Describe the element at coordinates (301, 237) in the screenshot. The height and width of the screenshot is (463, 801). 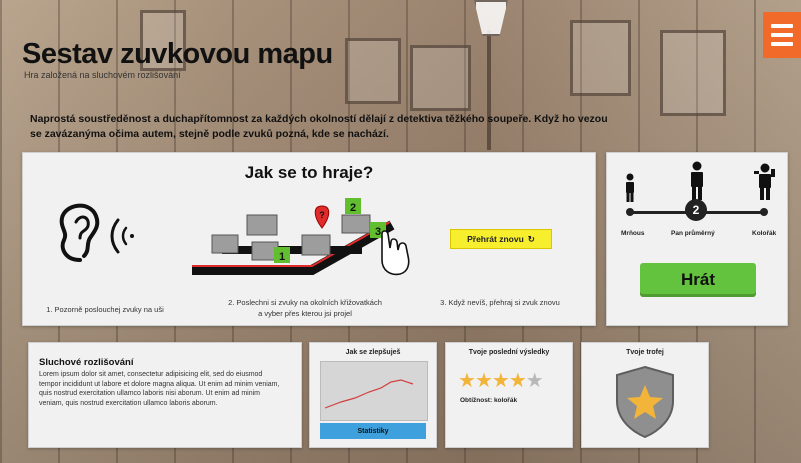
I see `intersection-map-illustration: 2 1 3 ?` at that location.